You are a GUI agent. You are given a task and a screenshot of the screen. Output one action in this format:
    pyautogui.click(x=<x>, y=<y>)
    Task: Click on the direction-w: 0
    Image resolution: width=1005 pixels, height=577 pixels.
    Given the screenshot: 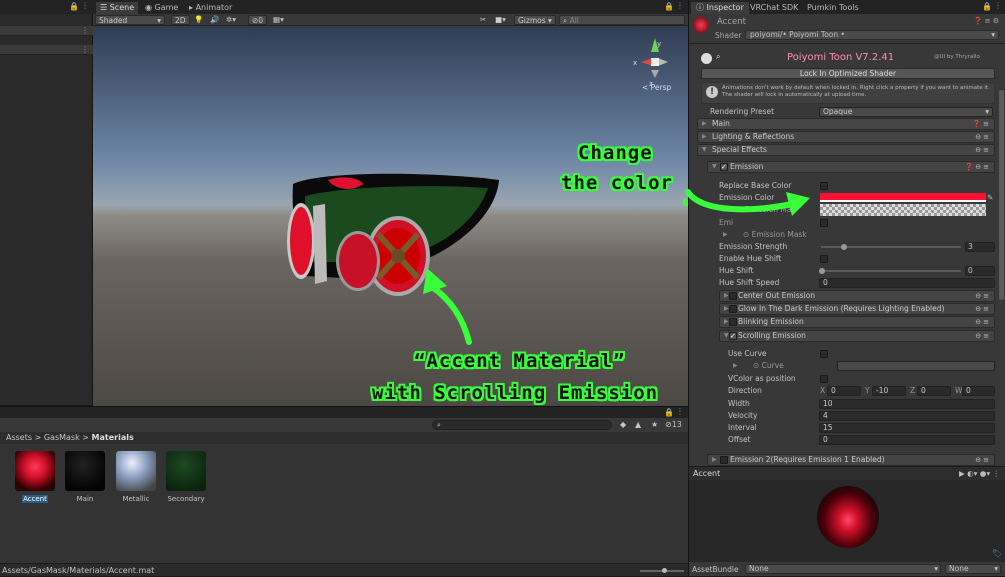 What is the action you would take?
    pyautogui.click(x=978, y=391)
    